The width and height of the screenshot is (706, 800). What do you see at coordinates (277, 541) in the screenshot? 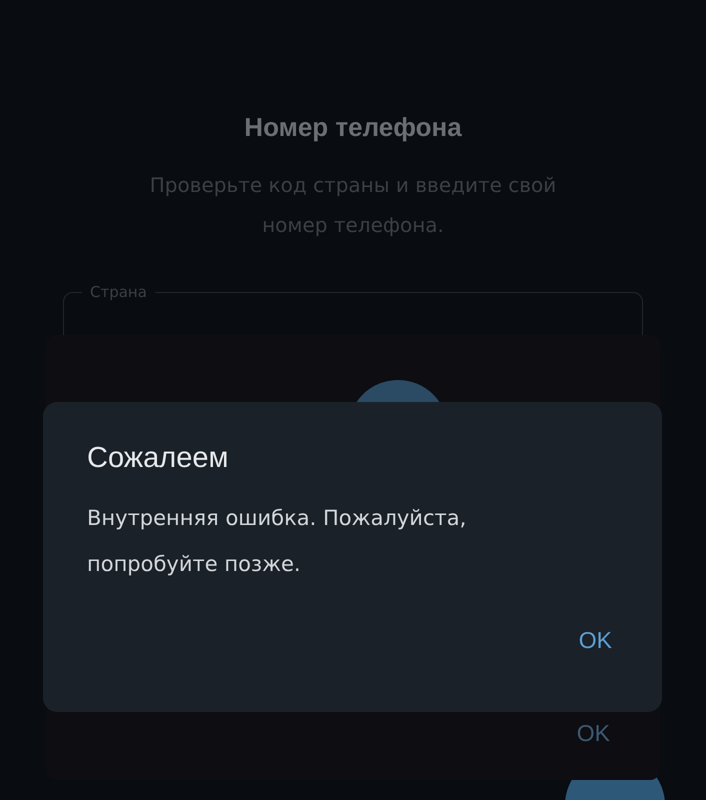
I see `dialog-message: Внутренняя ошибка. Пожалуйста, попробуйте позже.` at bounding box center [277, 541].